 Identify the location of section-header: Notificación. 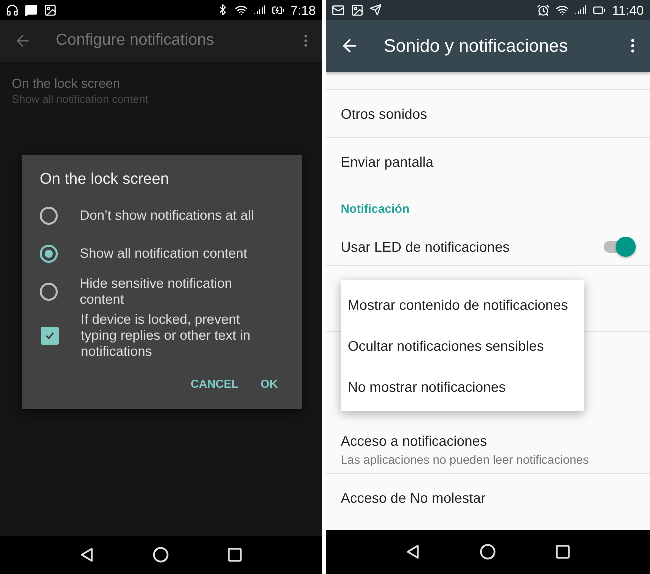
(375, 209).